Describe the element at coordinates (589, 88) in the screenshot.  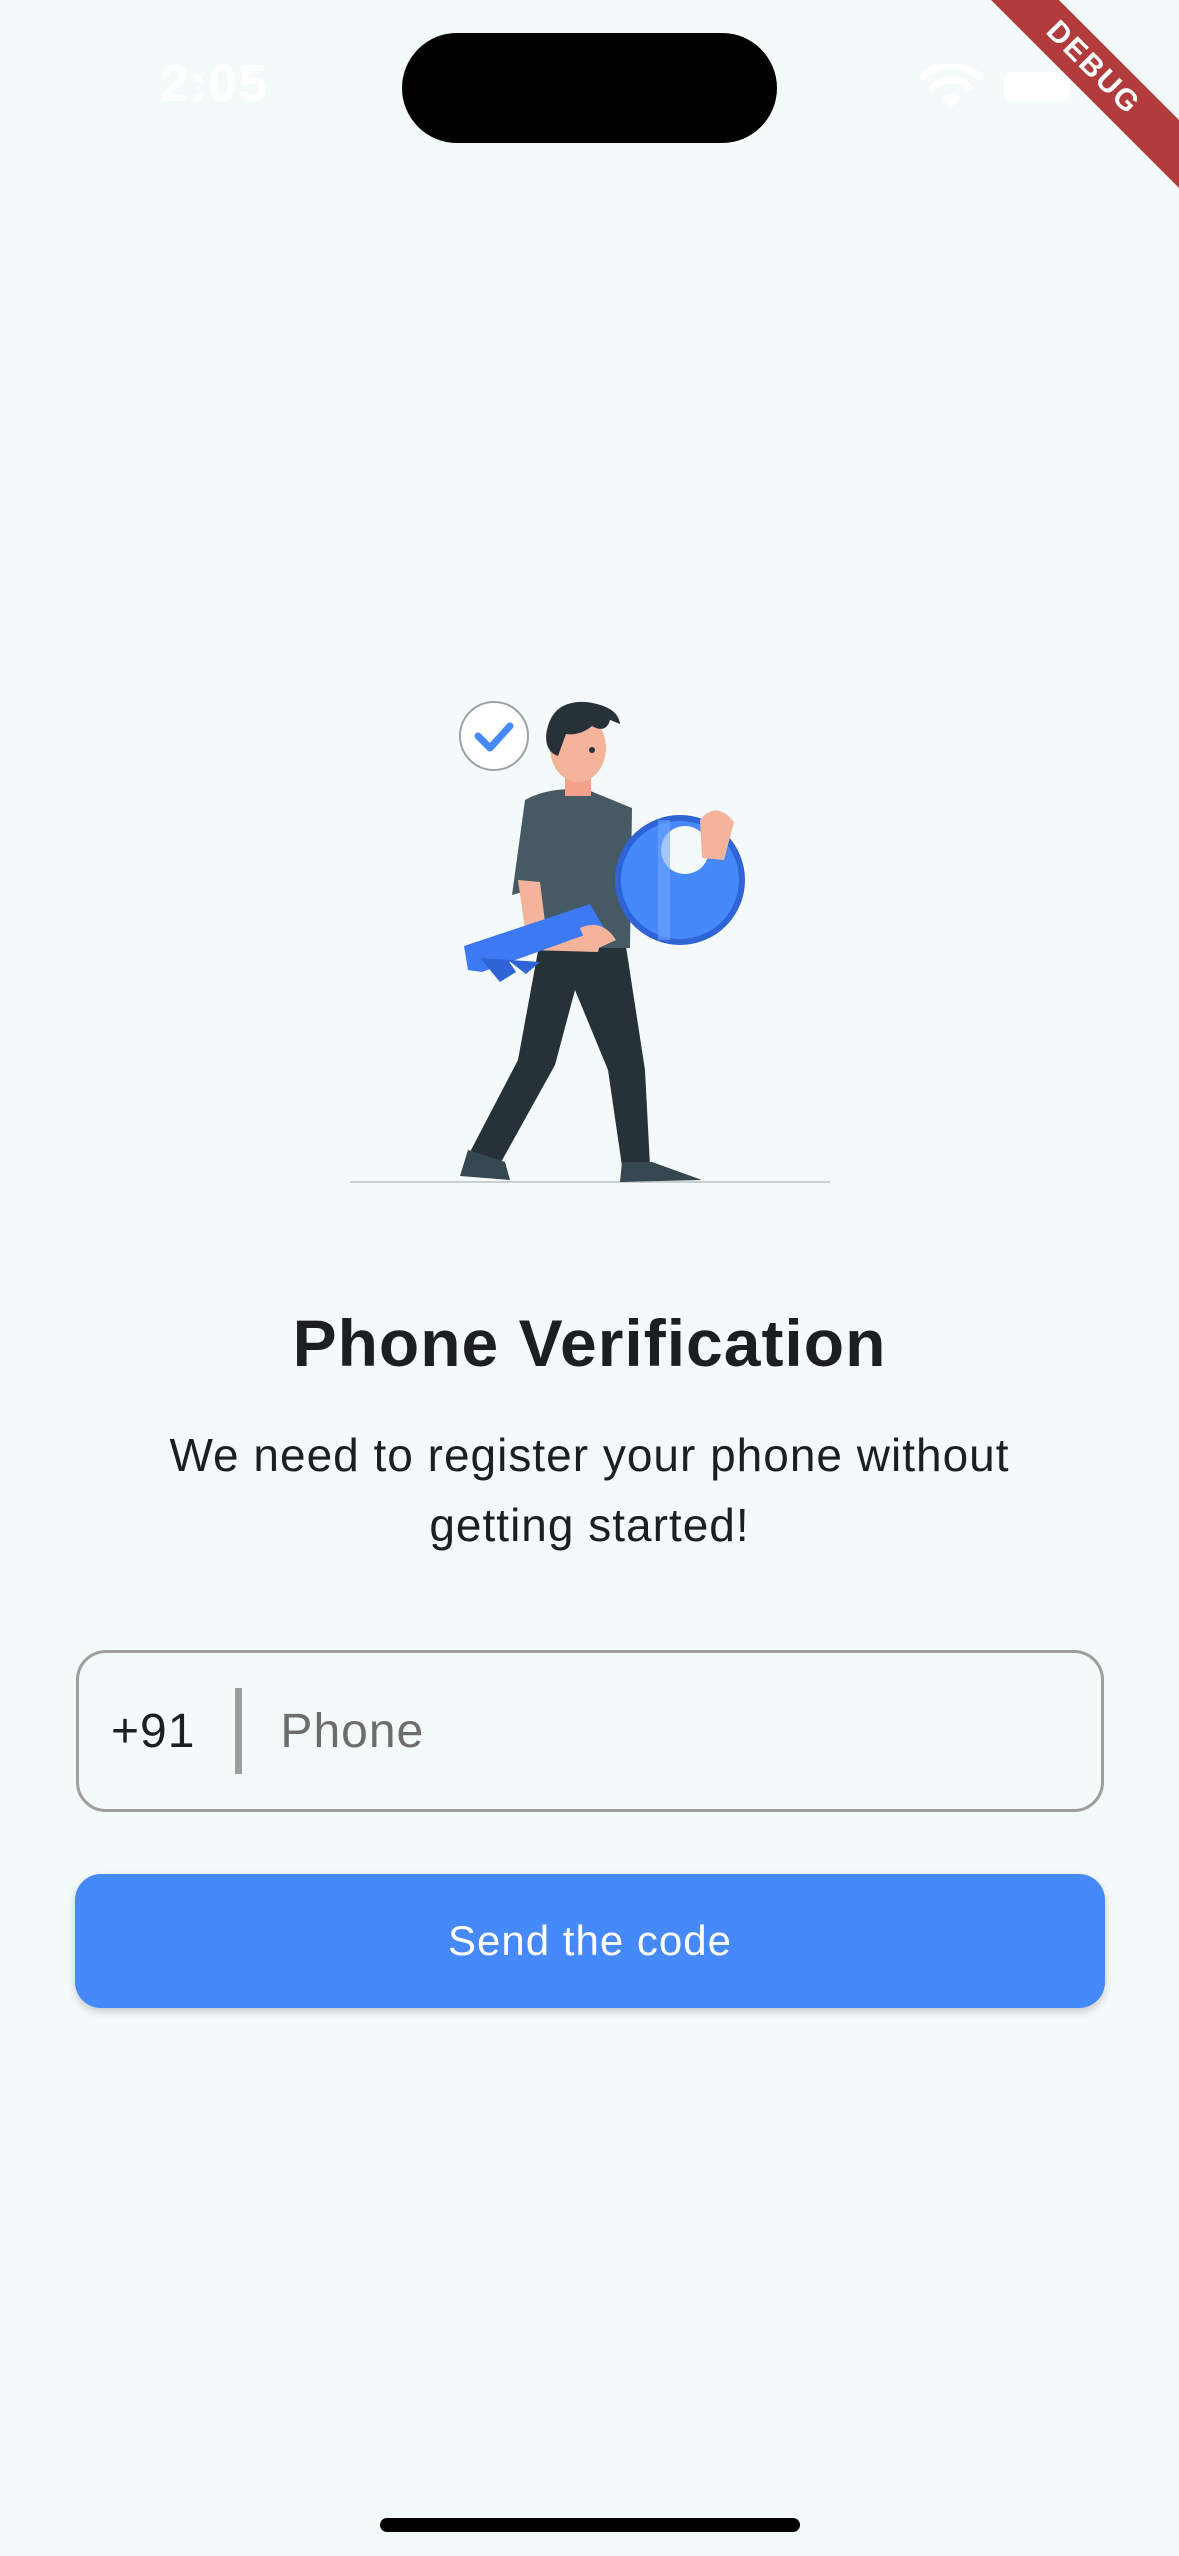
I see `dynamic-island` at that location.